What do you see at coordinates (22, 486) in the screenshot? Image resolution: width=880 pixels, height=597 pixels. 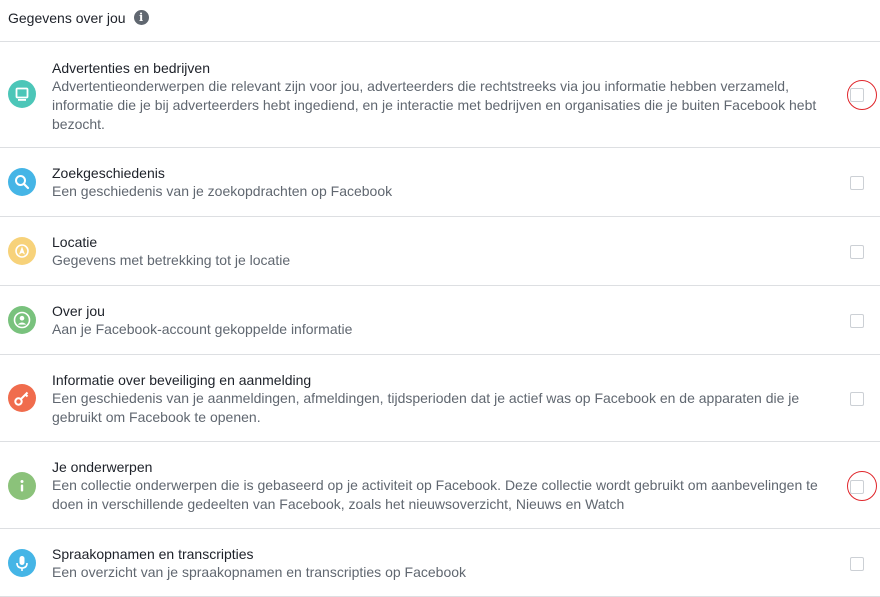 I see `info-icon` at bounding box center [22, 486].